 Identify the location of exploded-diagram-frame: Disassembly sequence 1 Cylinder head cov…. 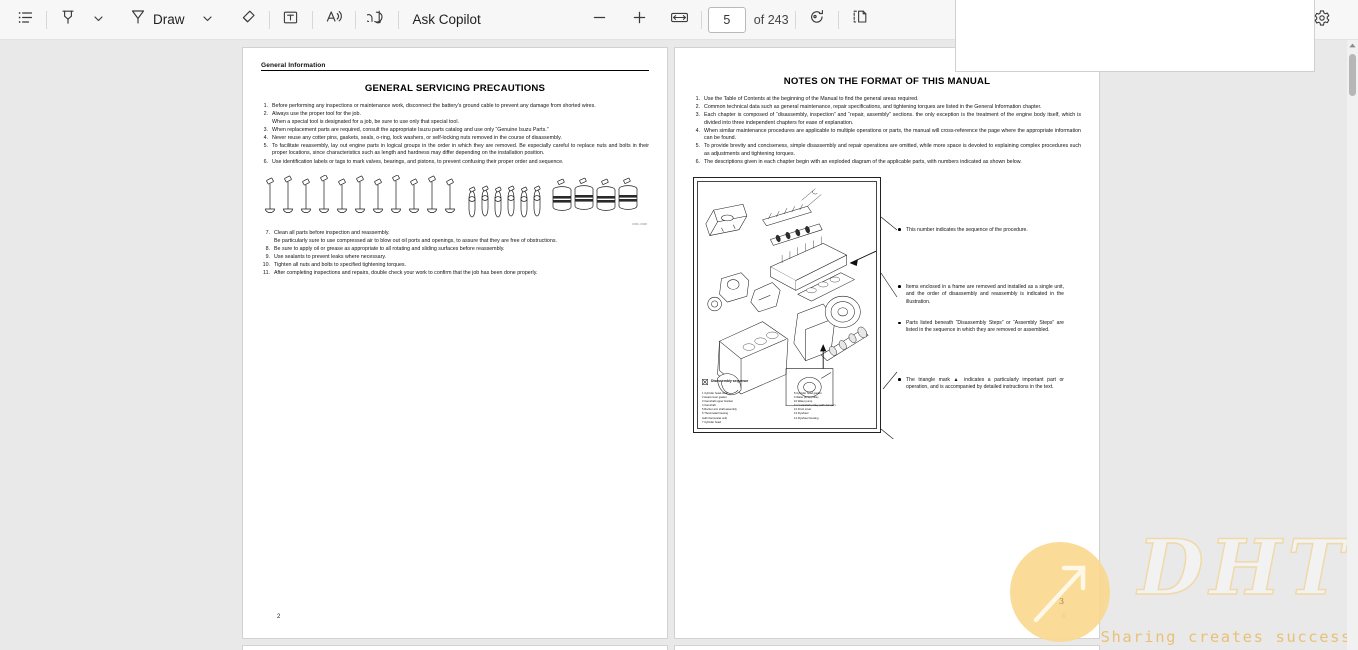
(787, 304).